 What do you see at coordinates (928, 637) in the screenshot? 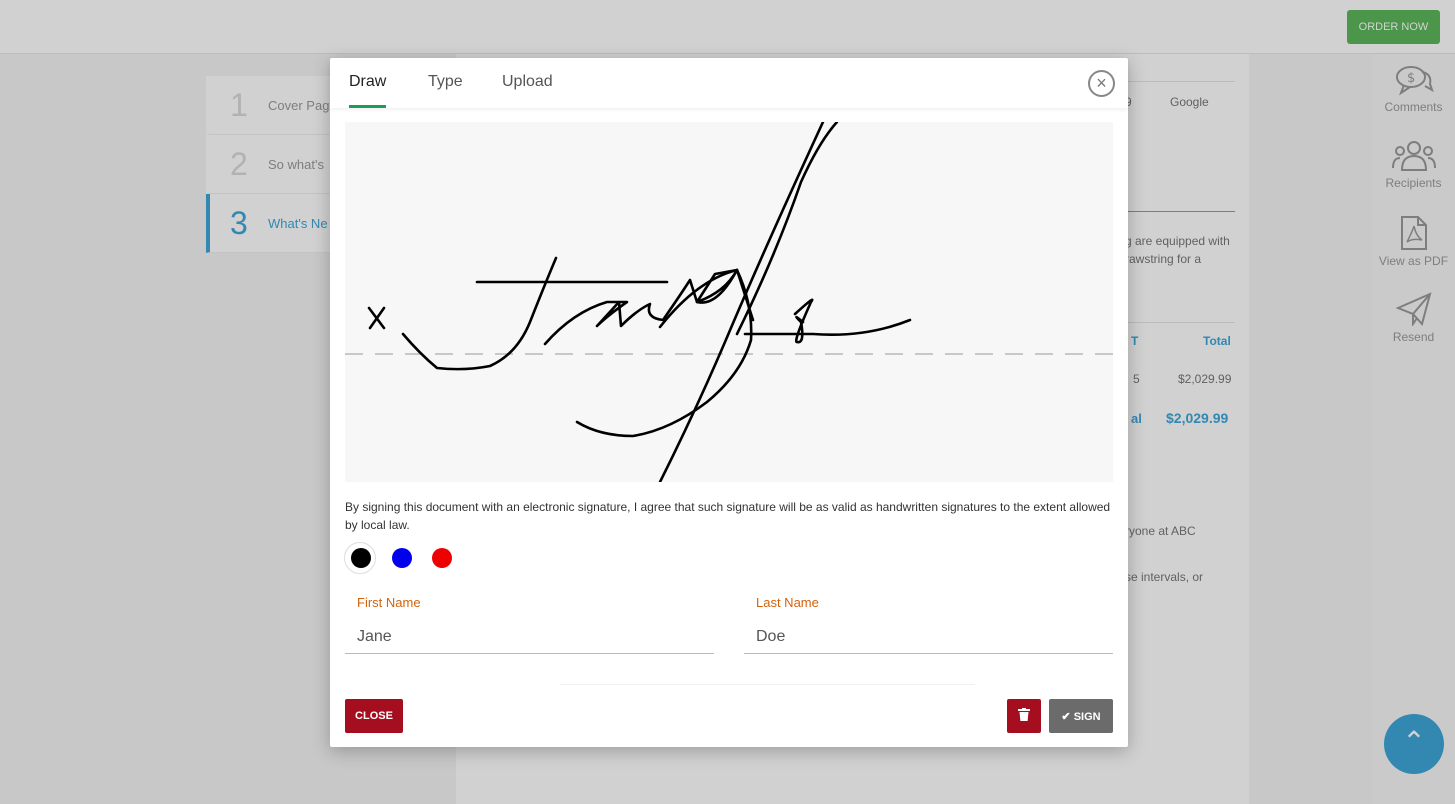
I see `last-name-field` at bounding box center [928, 637].